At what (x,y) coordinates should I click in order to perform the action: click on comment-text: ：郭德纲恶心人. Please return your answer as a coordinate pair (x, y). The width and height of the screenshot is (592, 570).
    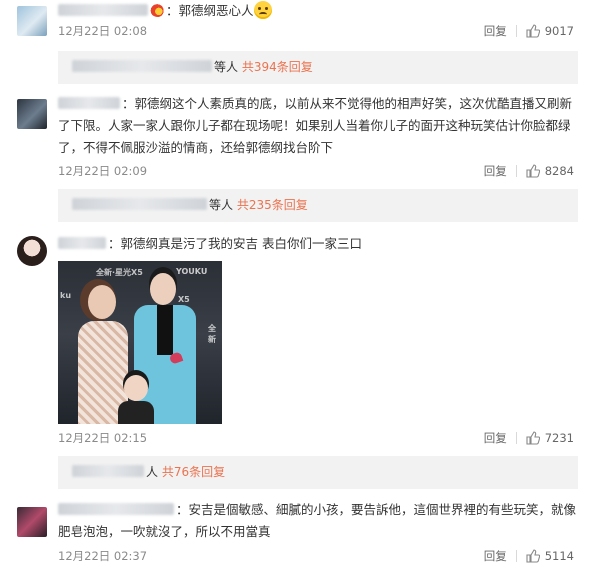
    Looking at the image, I should click on (319, 11).